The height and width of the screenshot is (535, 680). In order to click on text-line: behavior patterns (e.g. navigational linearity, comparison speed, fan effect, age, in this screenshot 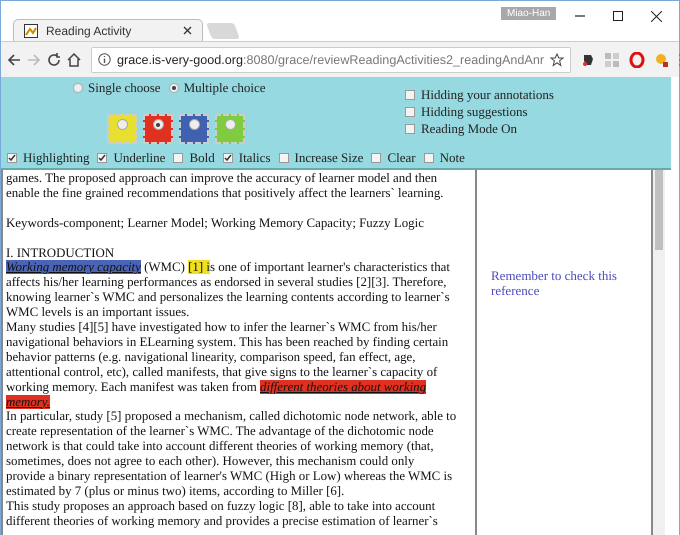, I will do `click(211, 357)`.